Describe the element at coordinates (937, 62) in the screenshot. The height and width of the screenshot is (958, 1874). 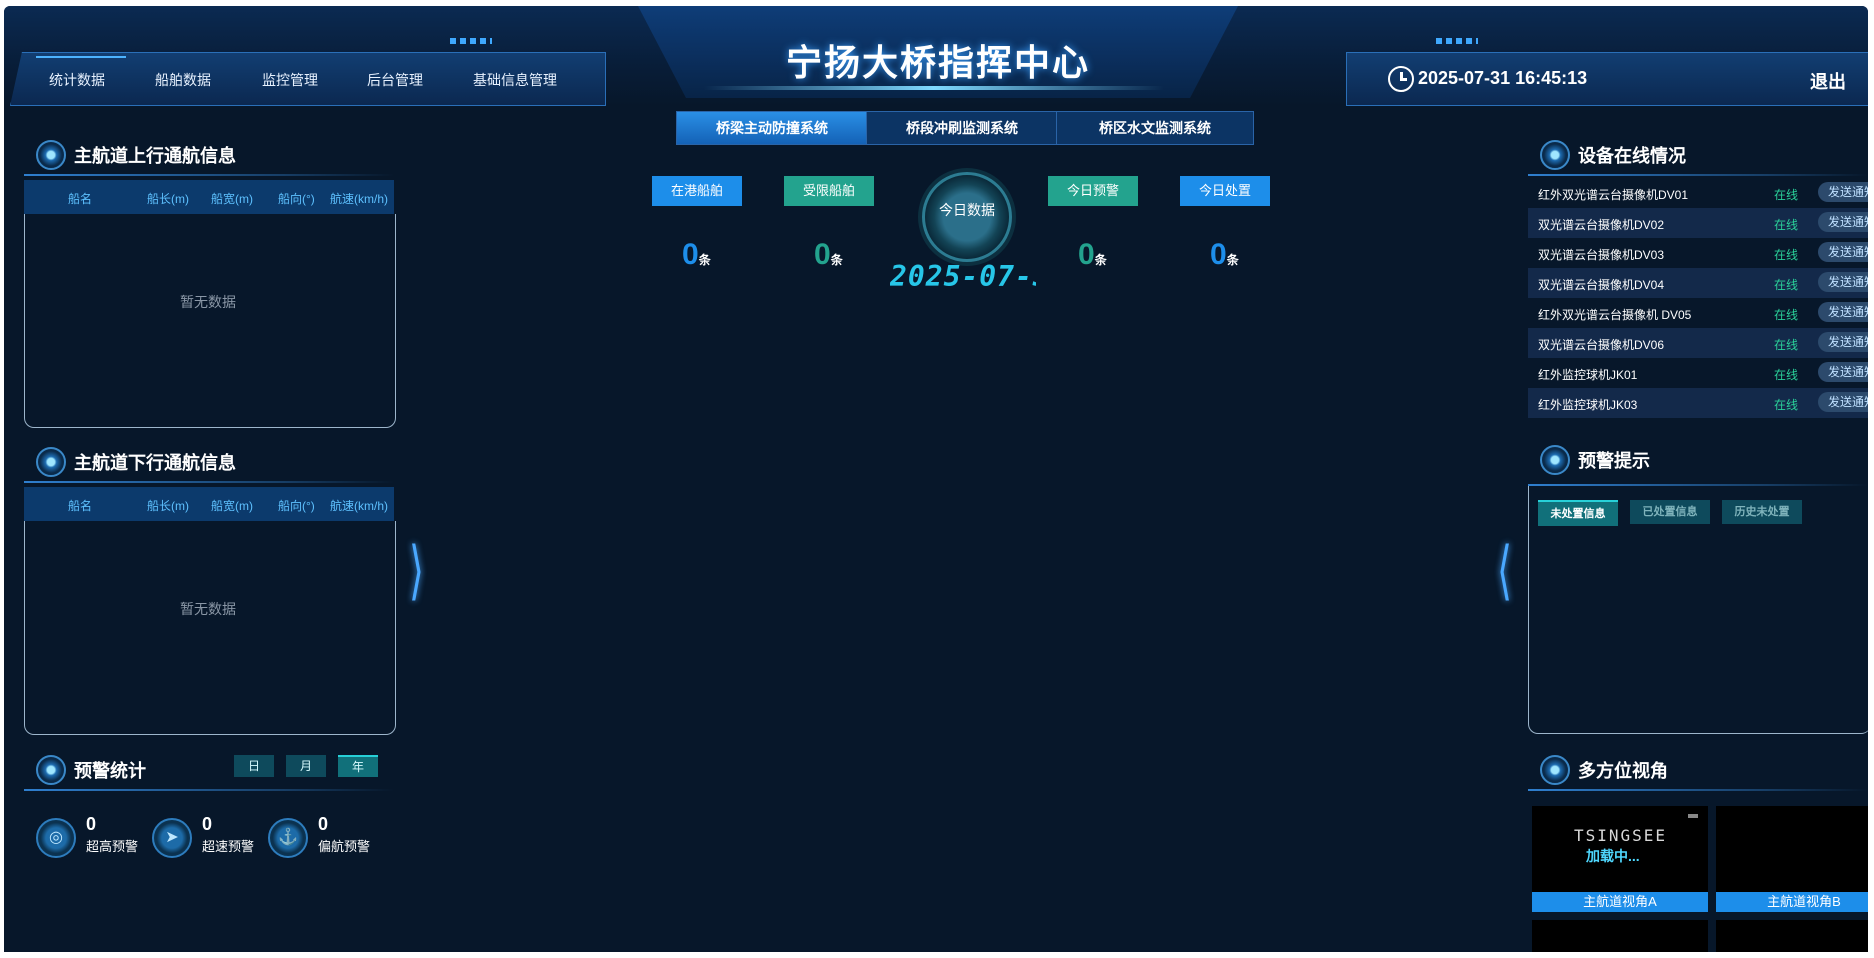
I see `page-title: 宁扬大桥指挥中心` at that location.